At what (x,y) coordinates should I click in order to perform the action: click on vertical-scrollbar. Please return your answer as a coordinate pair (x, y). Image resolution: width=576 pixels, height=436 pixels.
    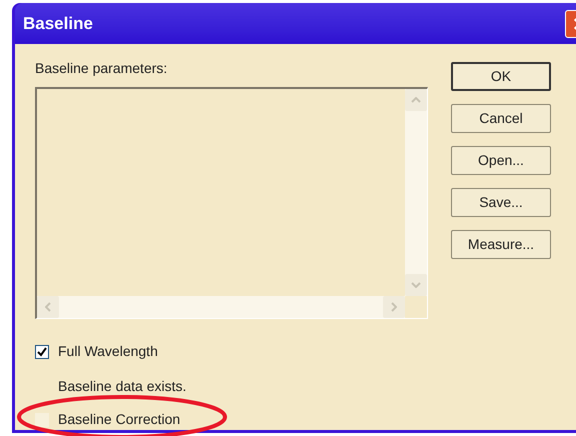
    Looking at the image, I should click on (416, 192).